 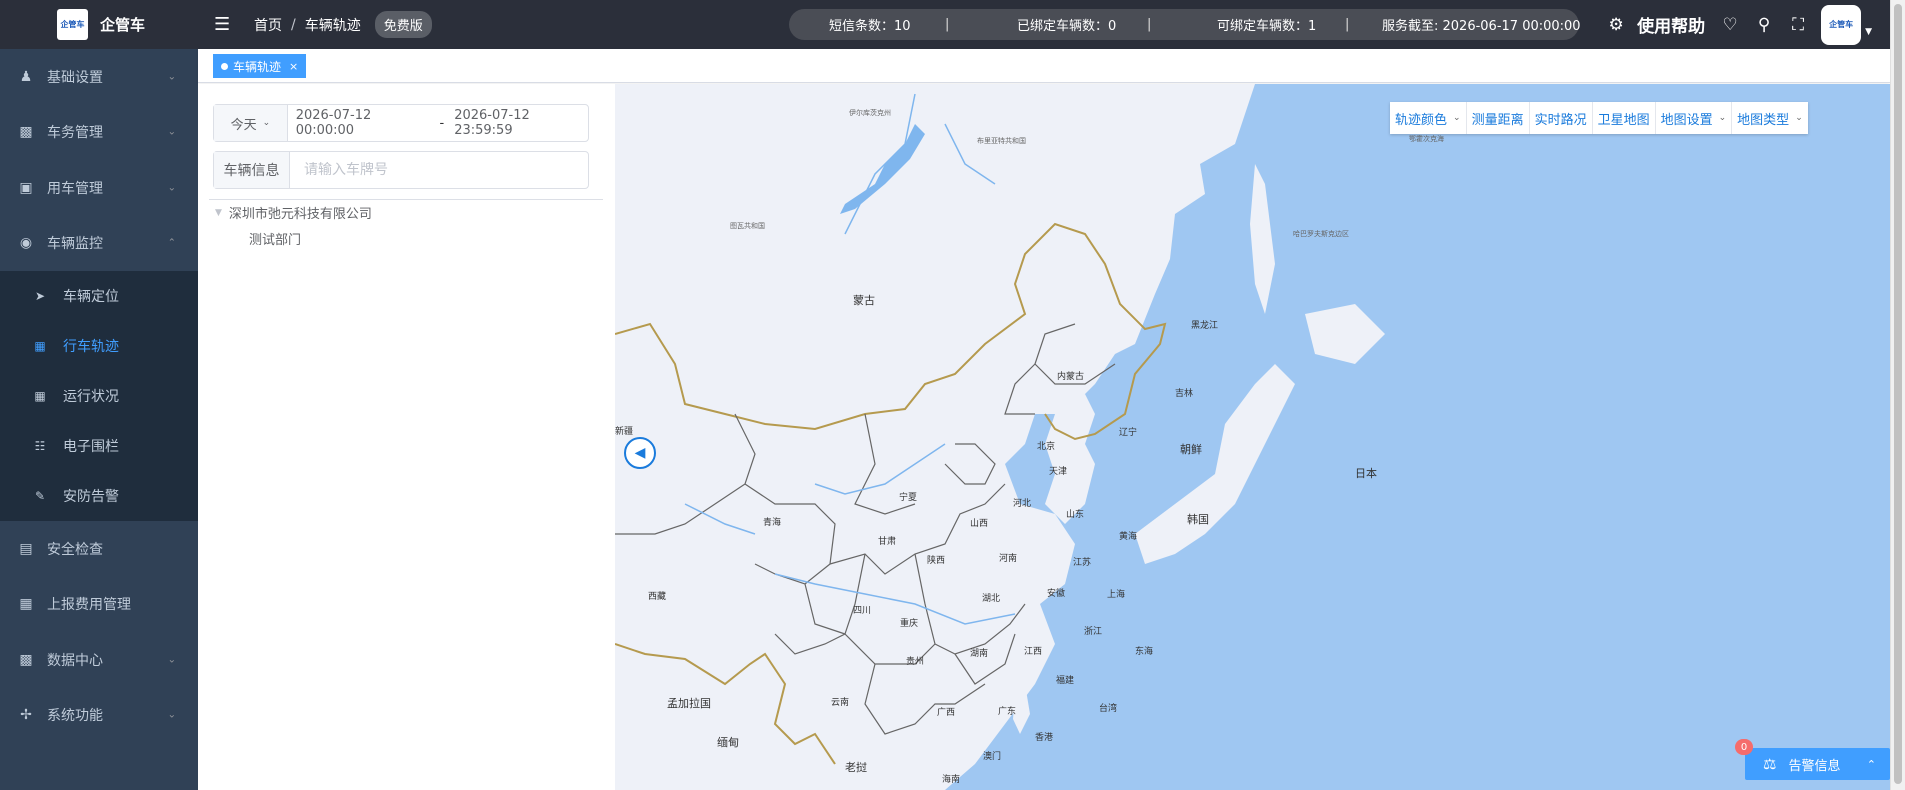 I want to click on collapse-panel-button: ◀, so click(x=640, y=453).